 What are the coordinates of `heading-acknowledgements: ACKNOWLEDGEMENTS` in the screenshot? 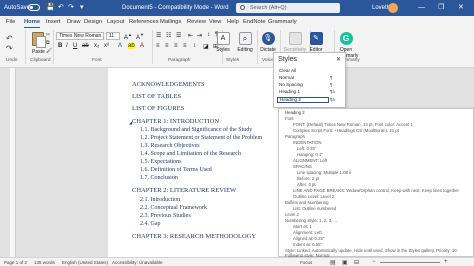 It's located at (168, 84).